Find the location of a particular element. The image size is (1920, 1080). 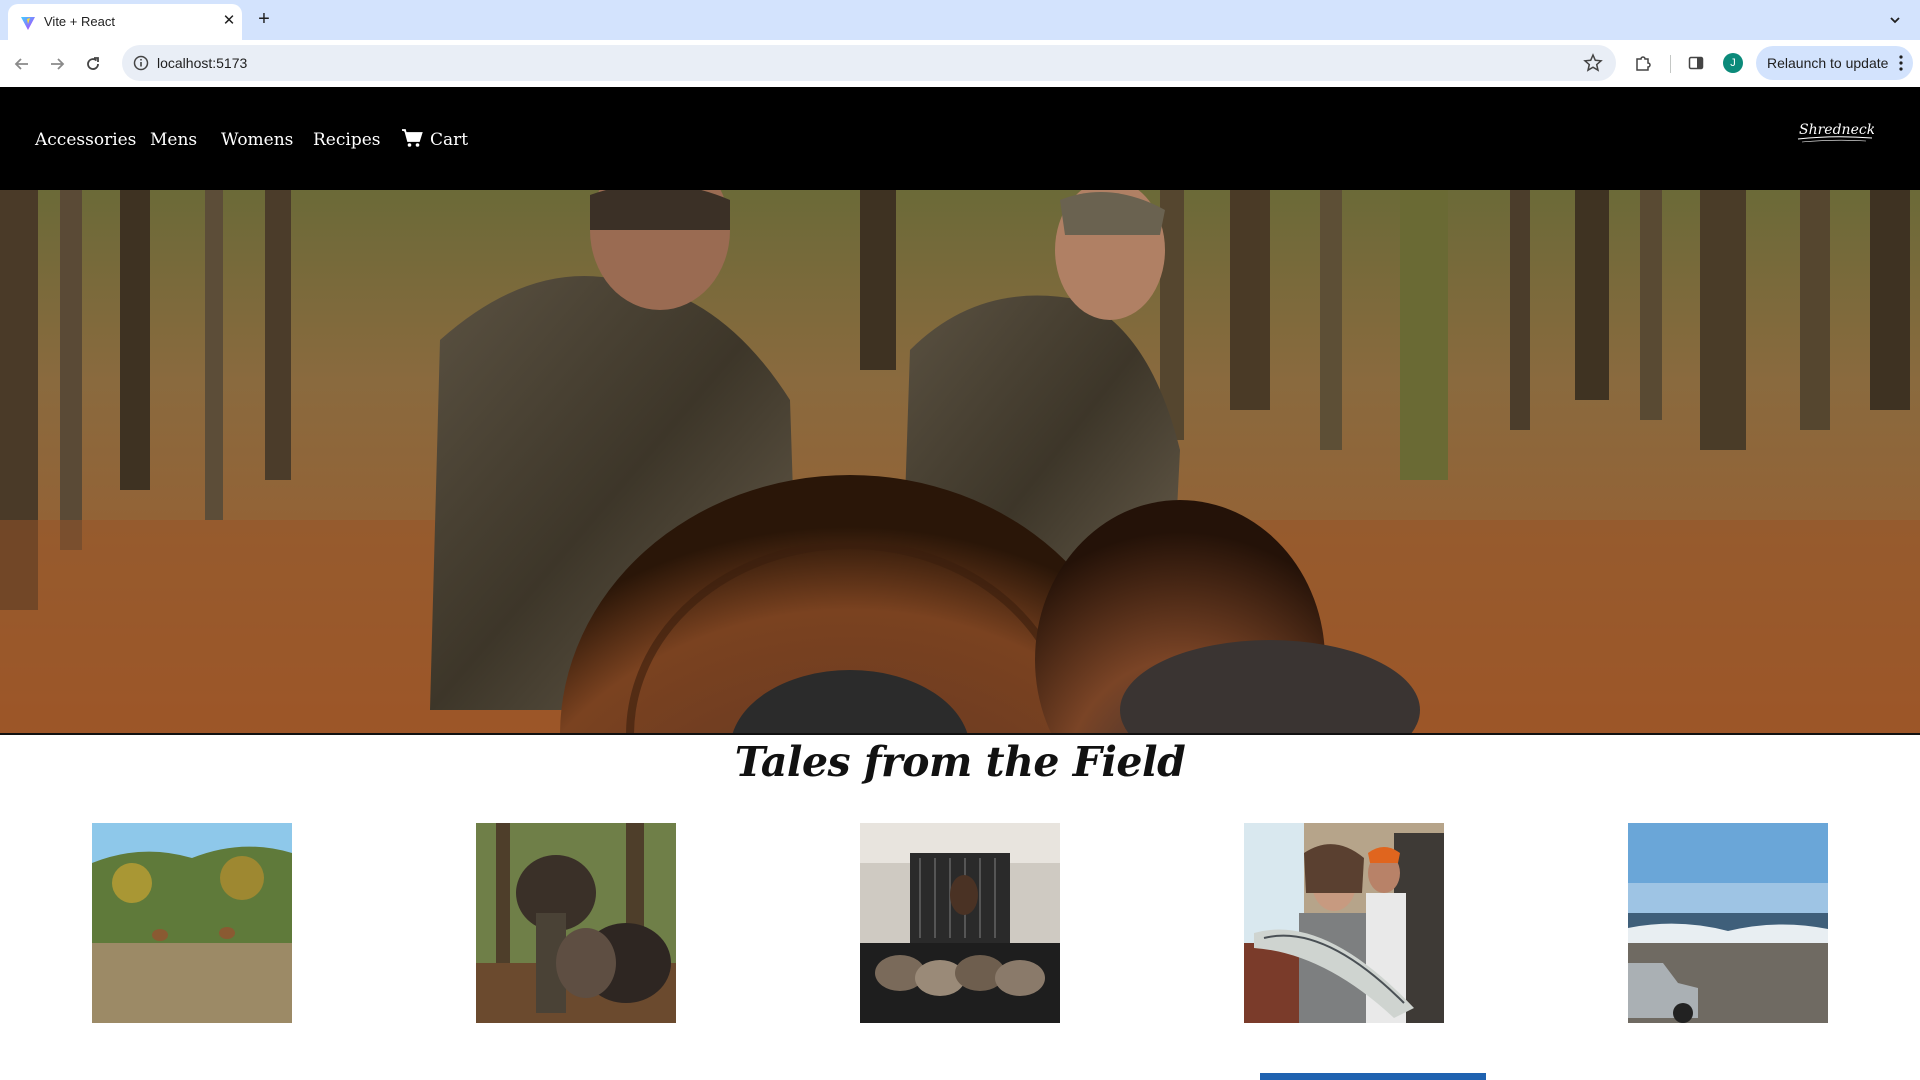

bookmark-star-icon is located at coordinates (1593, 63).